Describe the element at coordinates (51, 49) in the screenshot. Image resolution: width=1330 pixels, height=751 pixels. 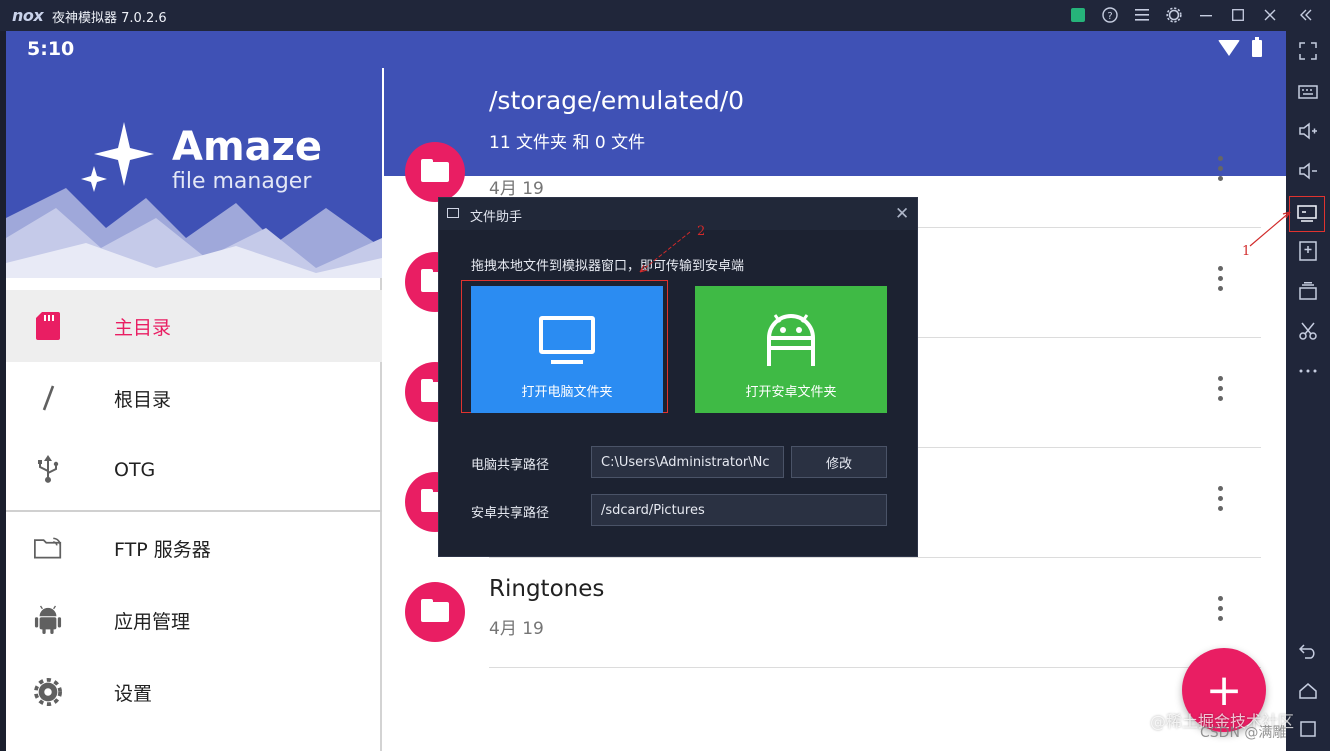
I see `status-clock: 5:10` at that location.